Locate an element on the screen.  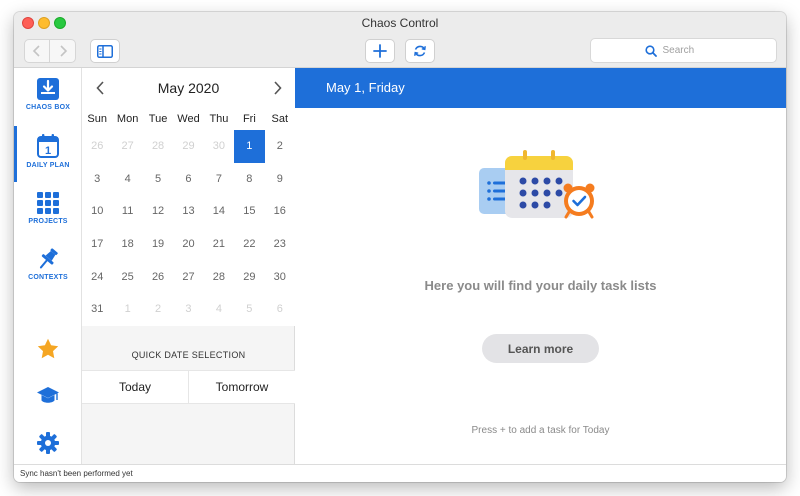
sidebar-item-label: CONTEXTS is located at coordinates (48, 277).